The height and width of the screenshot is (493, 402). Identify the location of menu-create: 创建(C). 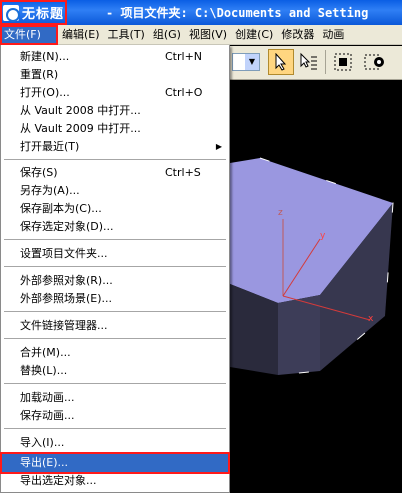
(254, 35).